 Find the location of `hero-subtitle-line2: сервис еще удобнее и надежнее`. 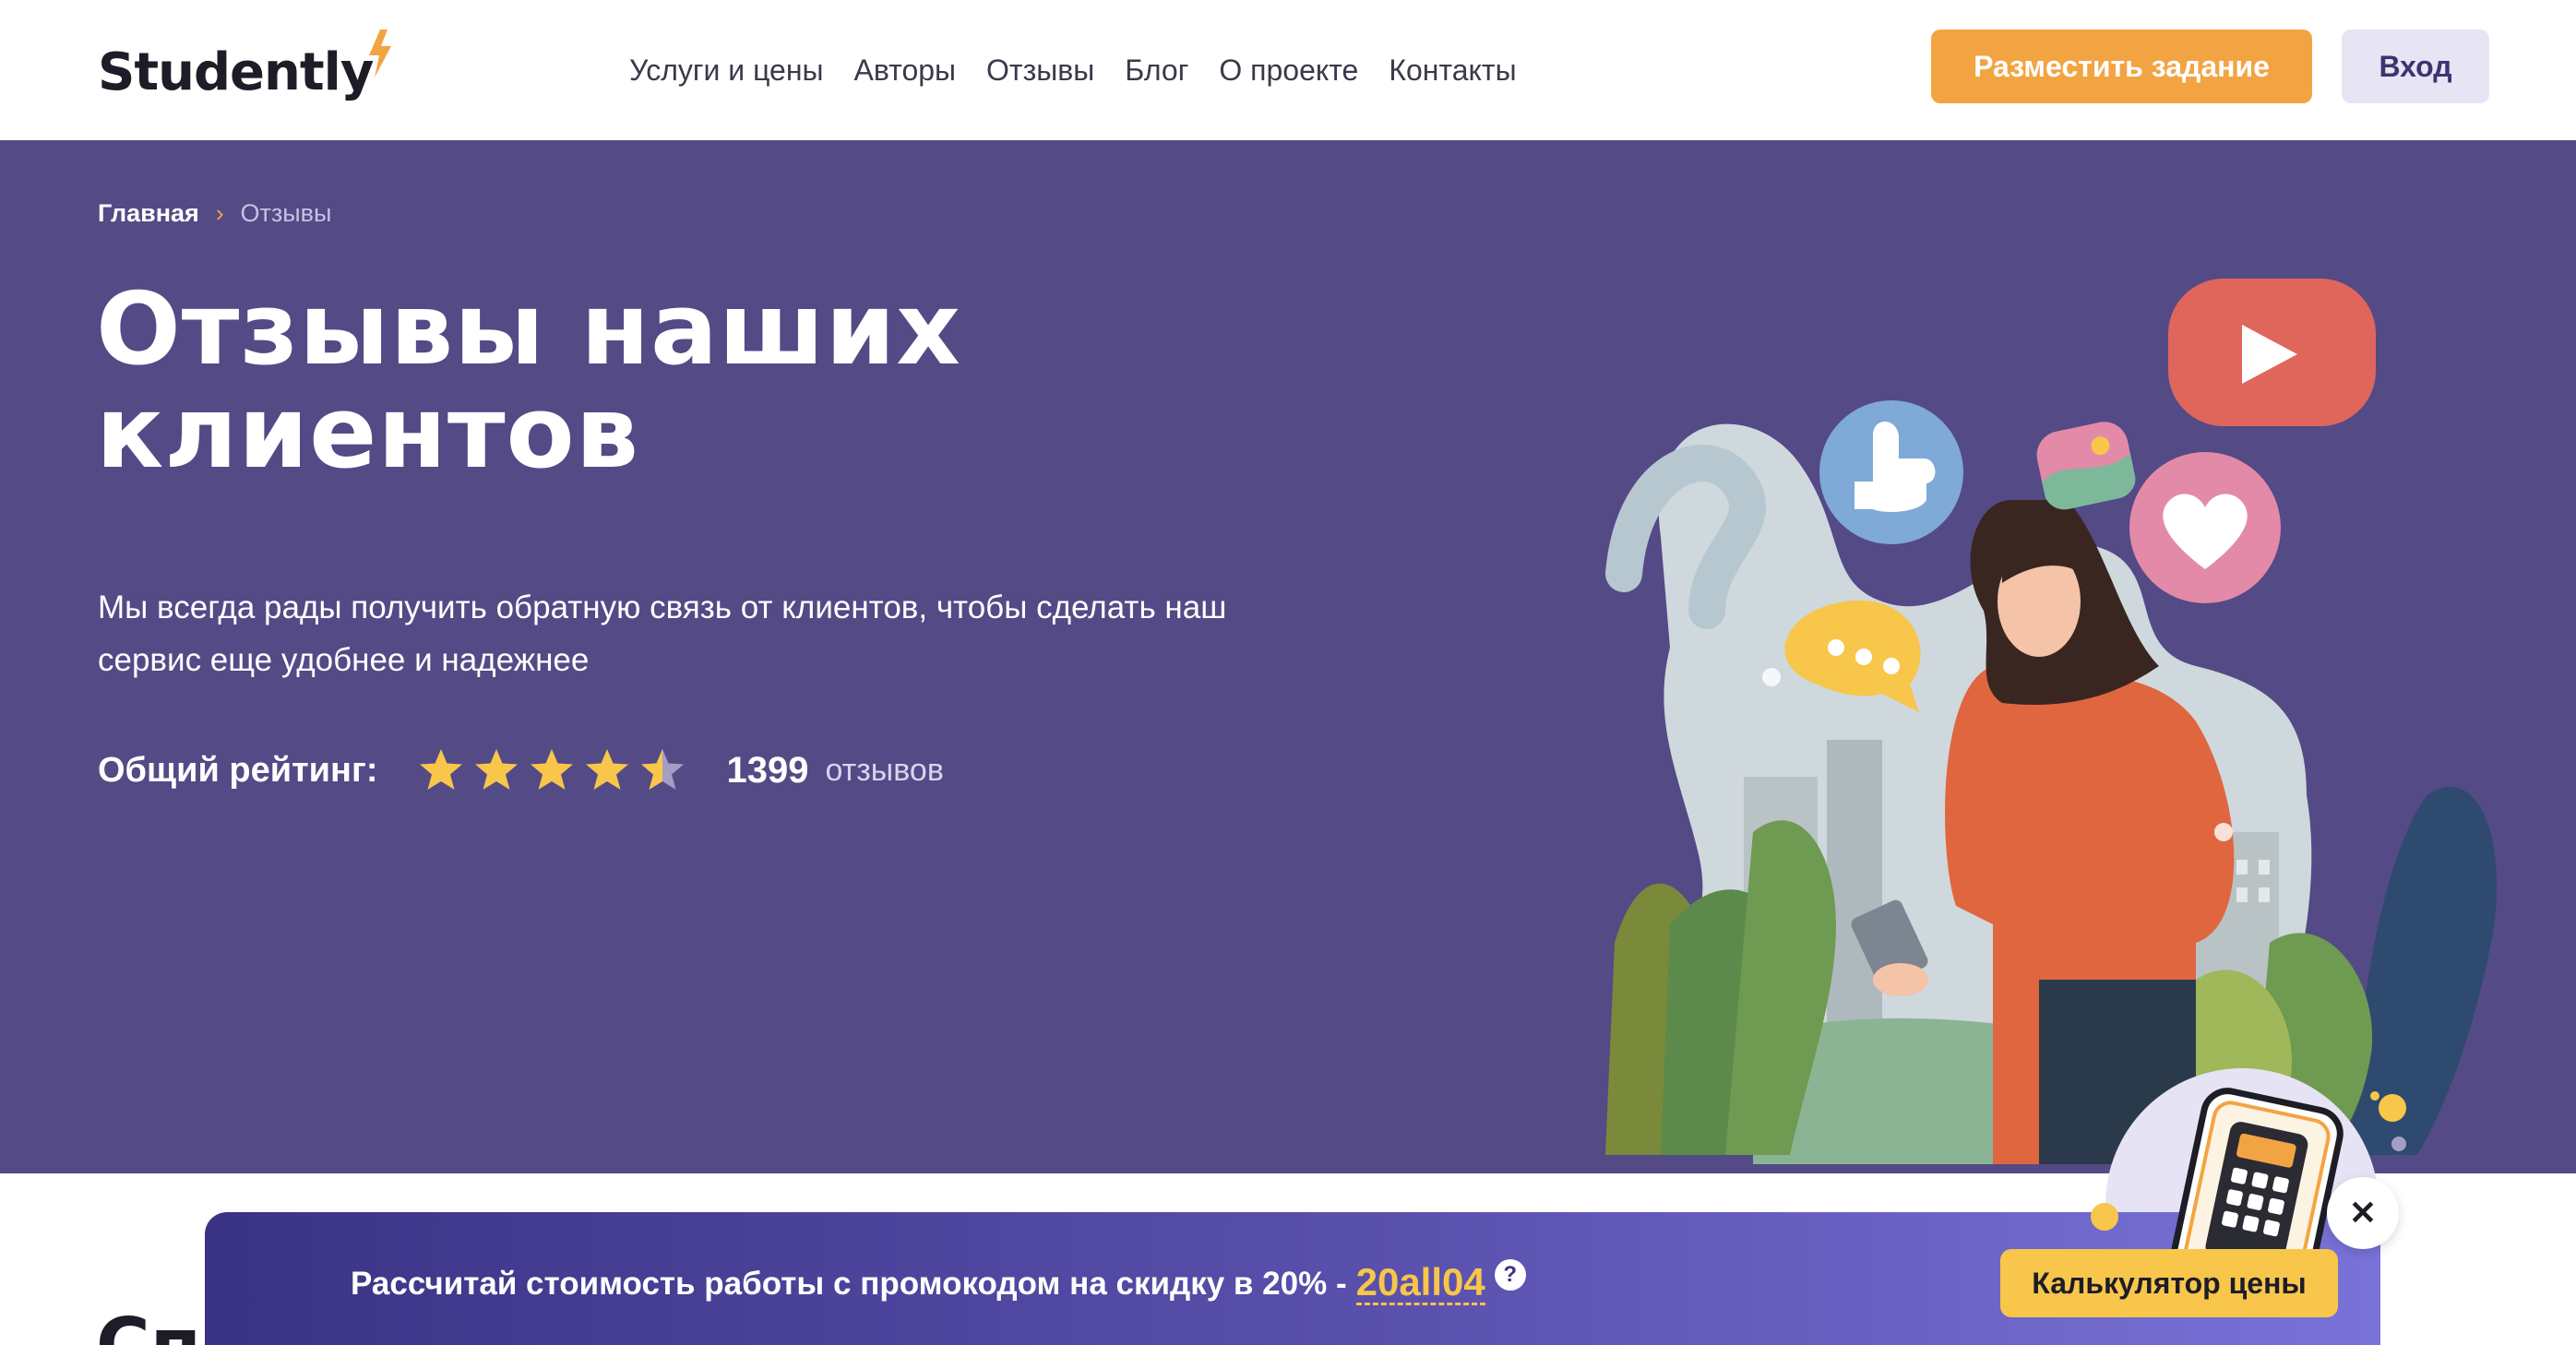

hero-subtitle-line2: сервис еще удобнее и надежнее is located at coordinates (344, 660).